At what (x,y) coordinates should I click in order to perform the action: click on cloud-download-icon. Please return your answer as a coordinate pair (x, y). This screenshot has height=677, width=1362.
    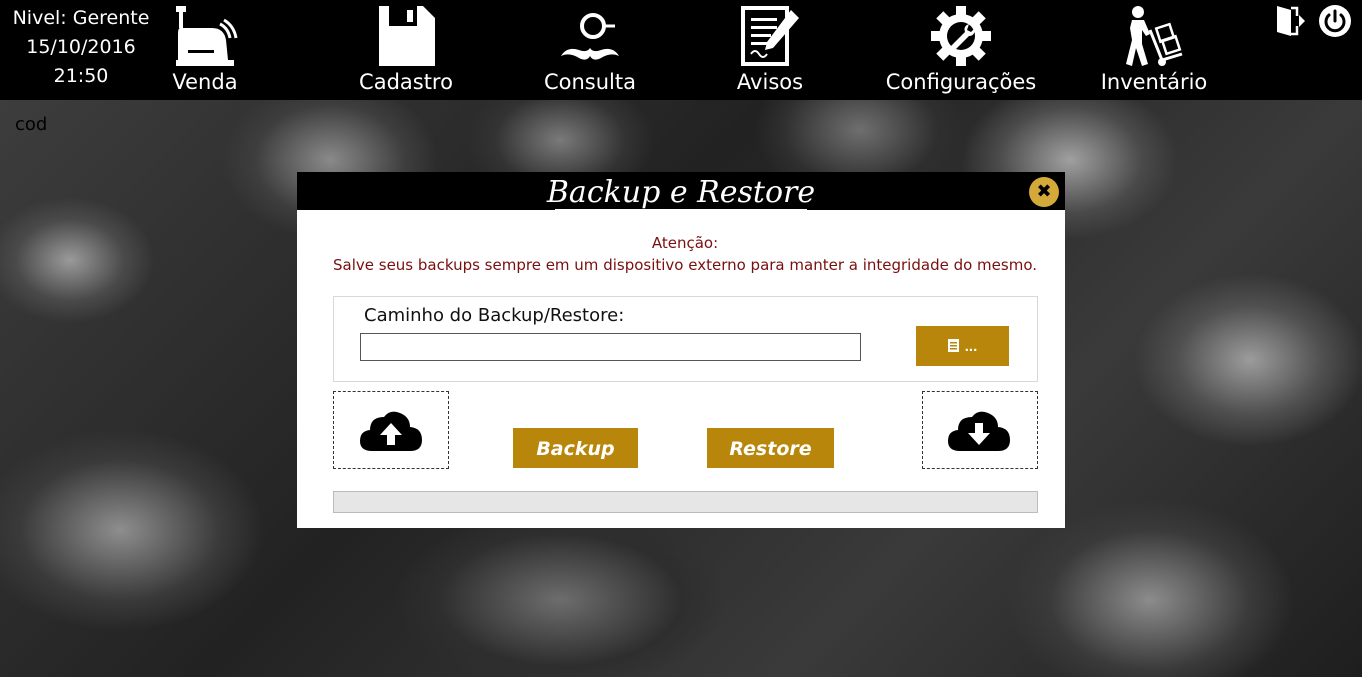
    Looking at the image, I should click on (979, 431).